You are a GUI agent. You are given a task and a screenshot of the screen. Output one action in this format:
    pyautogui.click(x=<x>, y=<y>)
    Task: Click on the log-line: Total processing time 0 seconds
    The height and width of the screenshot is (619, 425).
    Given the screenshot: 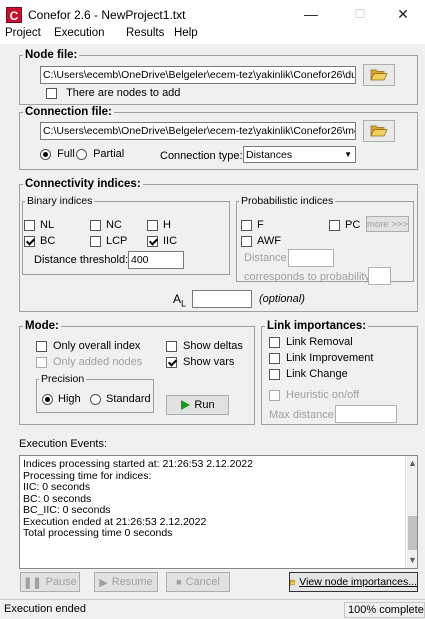 What is the action you would take?
    pyautogui.click(x=98, y=533)
    